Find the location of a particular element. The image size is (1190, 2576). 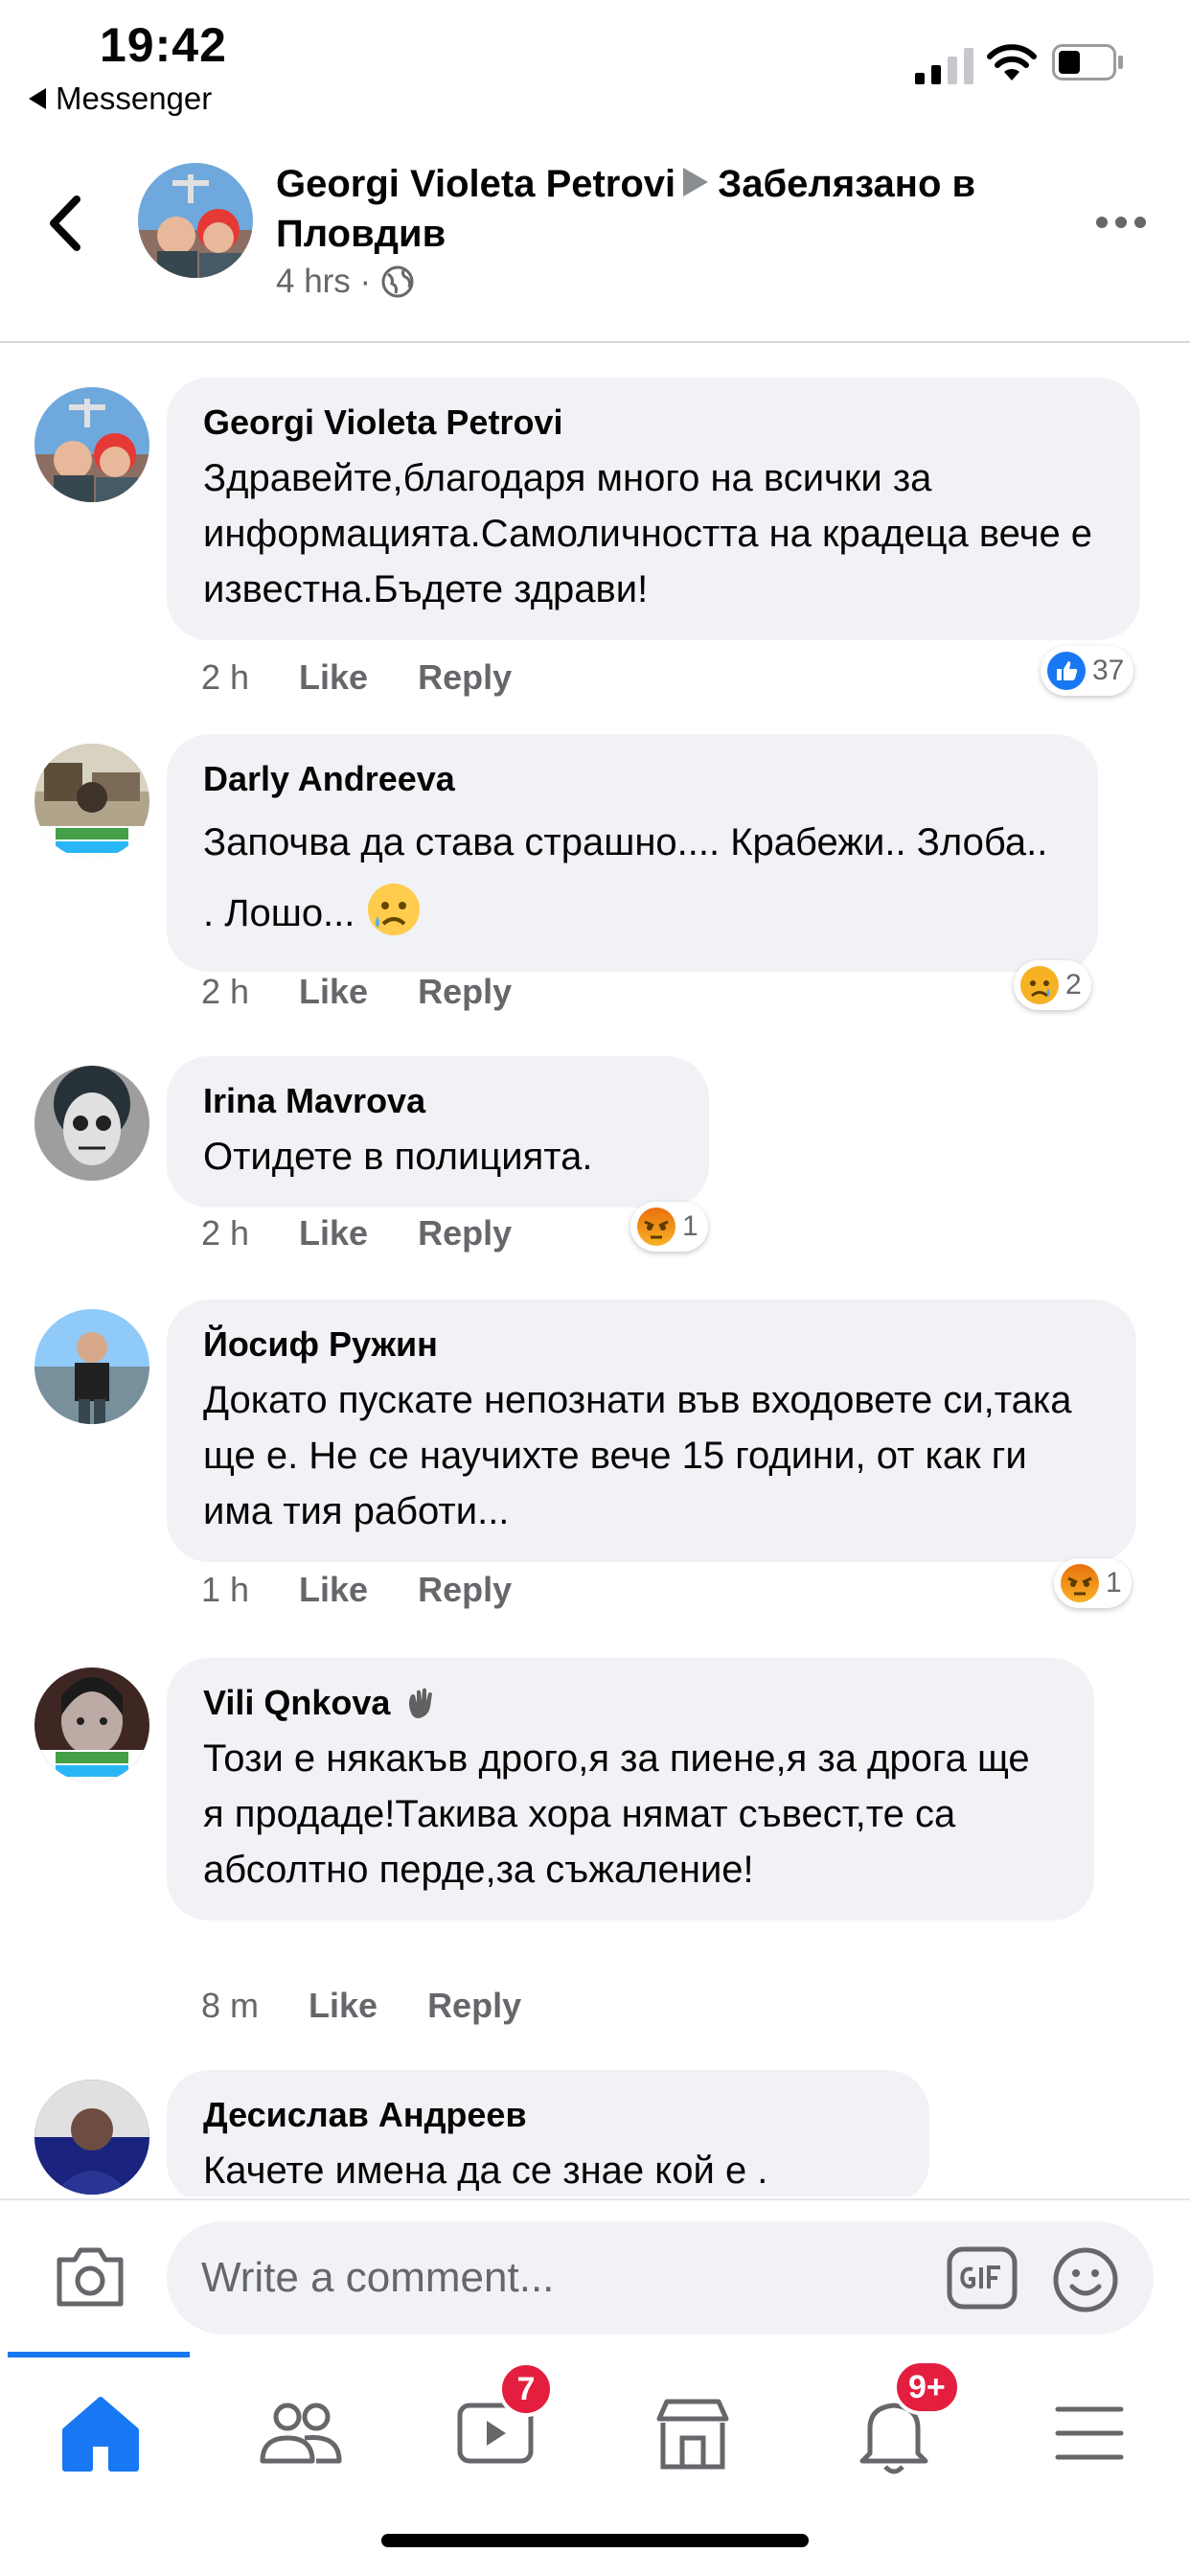

comment-text: Качете имена да се знае кой е . is located at coordinates (486, 2171).